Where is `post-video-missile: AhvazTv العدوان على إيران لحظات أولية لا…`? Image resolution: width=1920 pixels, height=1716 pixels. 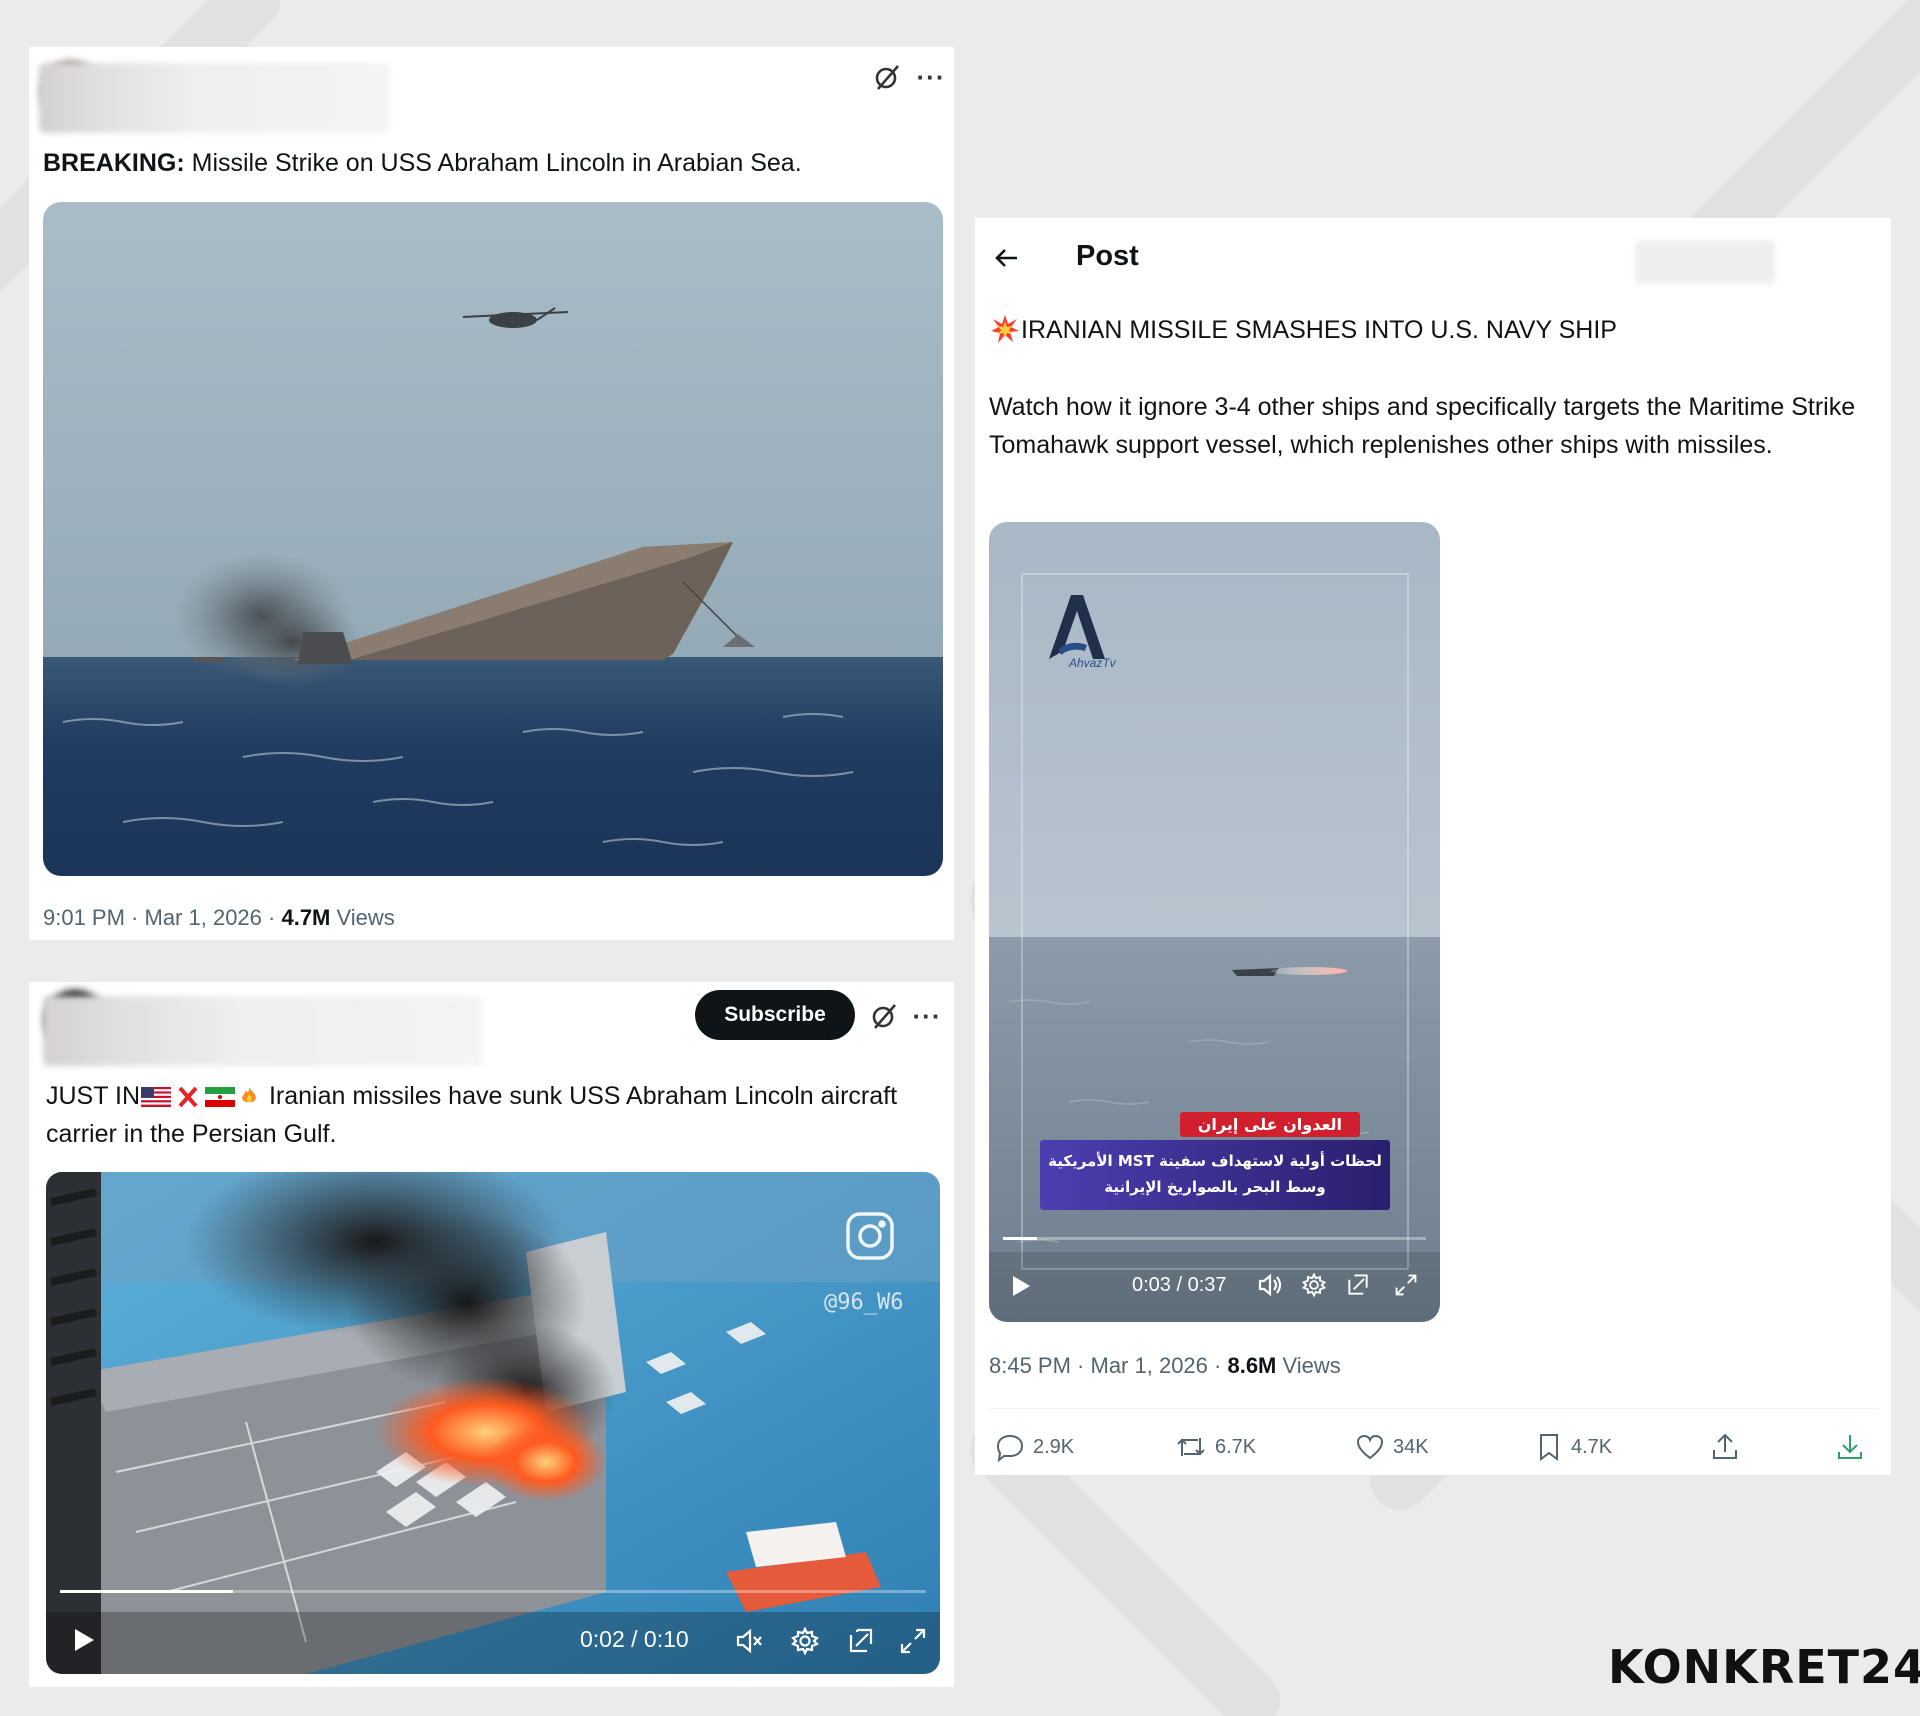
post-video-missile: AhvazTv العدوان على إيران لحظات أولية لا… is located at coordinates (1214, 922).